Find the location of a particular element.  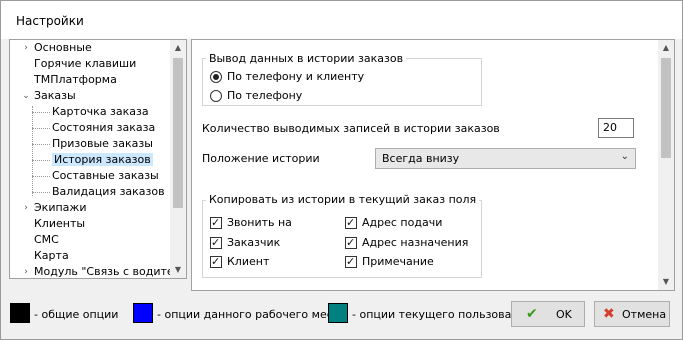

tree-item: Составные заказы is located at coordinates (95, 176).